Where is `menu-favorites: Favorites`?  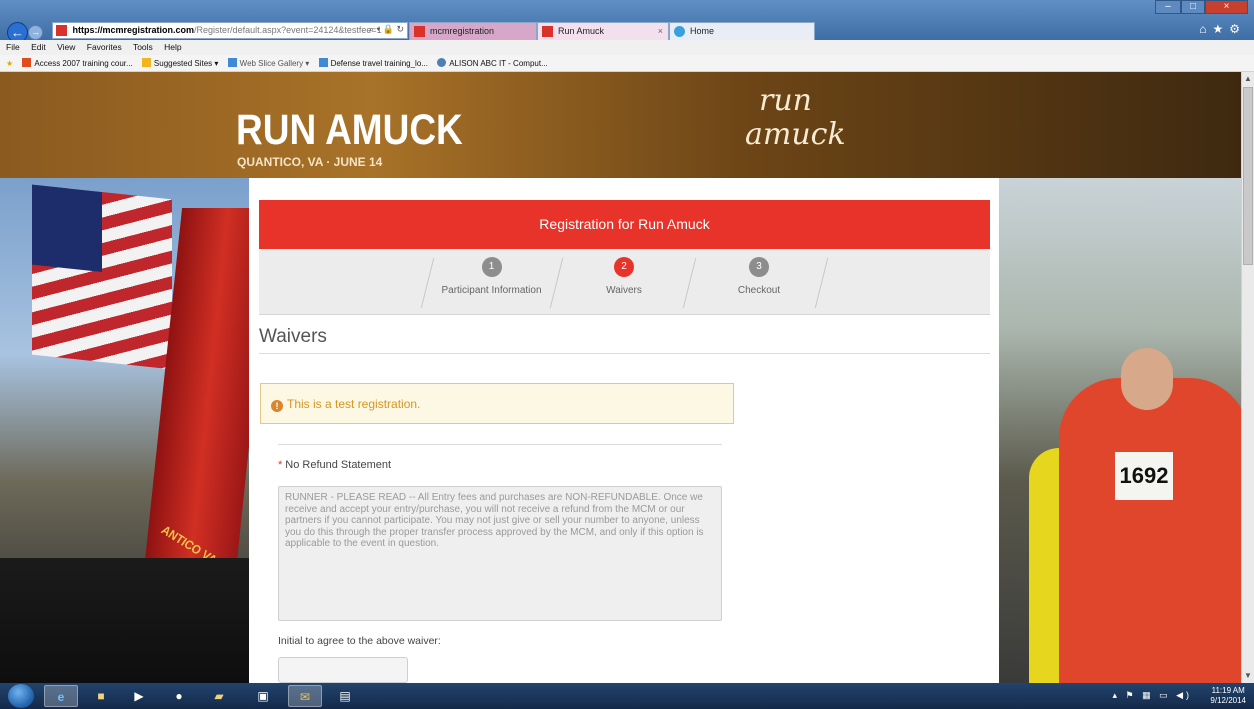
menu-favorites: Favorites is located at coordinates (104, 47).